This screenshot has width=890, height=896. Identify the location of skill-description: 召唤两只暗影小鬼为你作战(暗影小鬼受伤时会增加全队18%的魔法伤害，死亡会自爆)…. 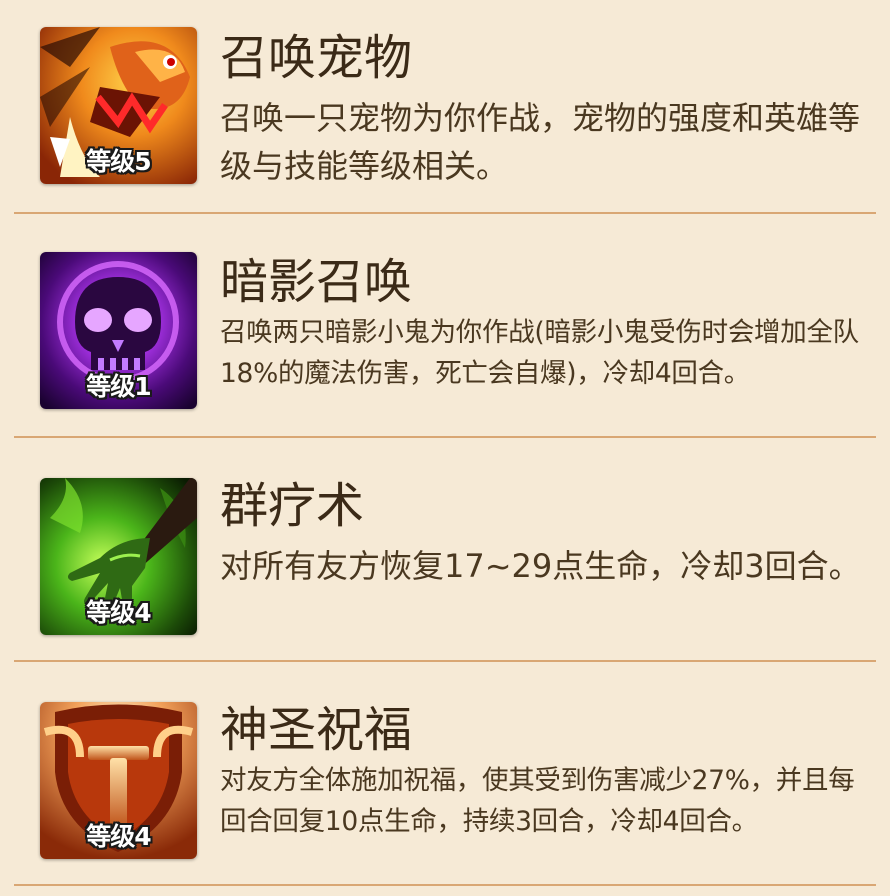
(539, 353).